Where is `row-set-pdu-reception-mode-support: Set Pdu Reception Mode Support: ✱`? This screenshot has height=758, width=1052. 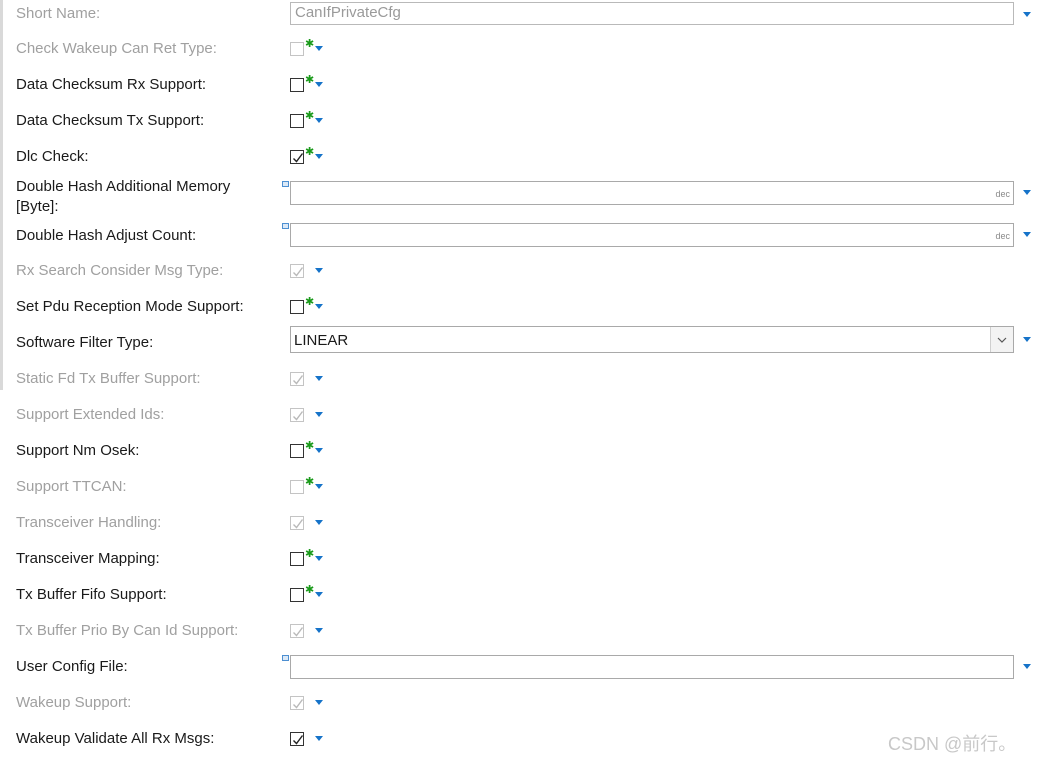 row-set-pdu-reception-mode-support: Set Pdu Reception Mode Support: ✱ is located at coordinates (526, 308).